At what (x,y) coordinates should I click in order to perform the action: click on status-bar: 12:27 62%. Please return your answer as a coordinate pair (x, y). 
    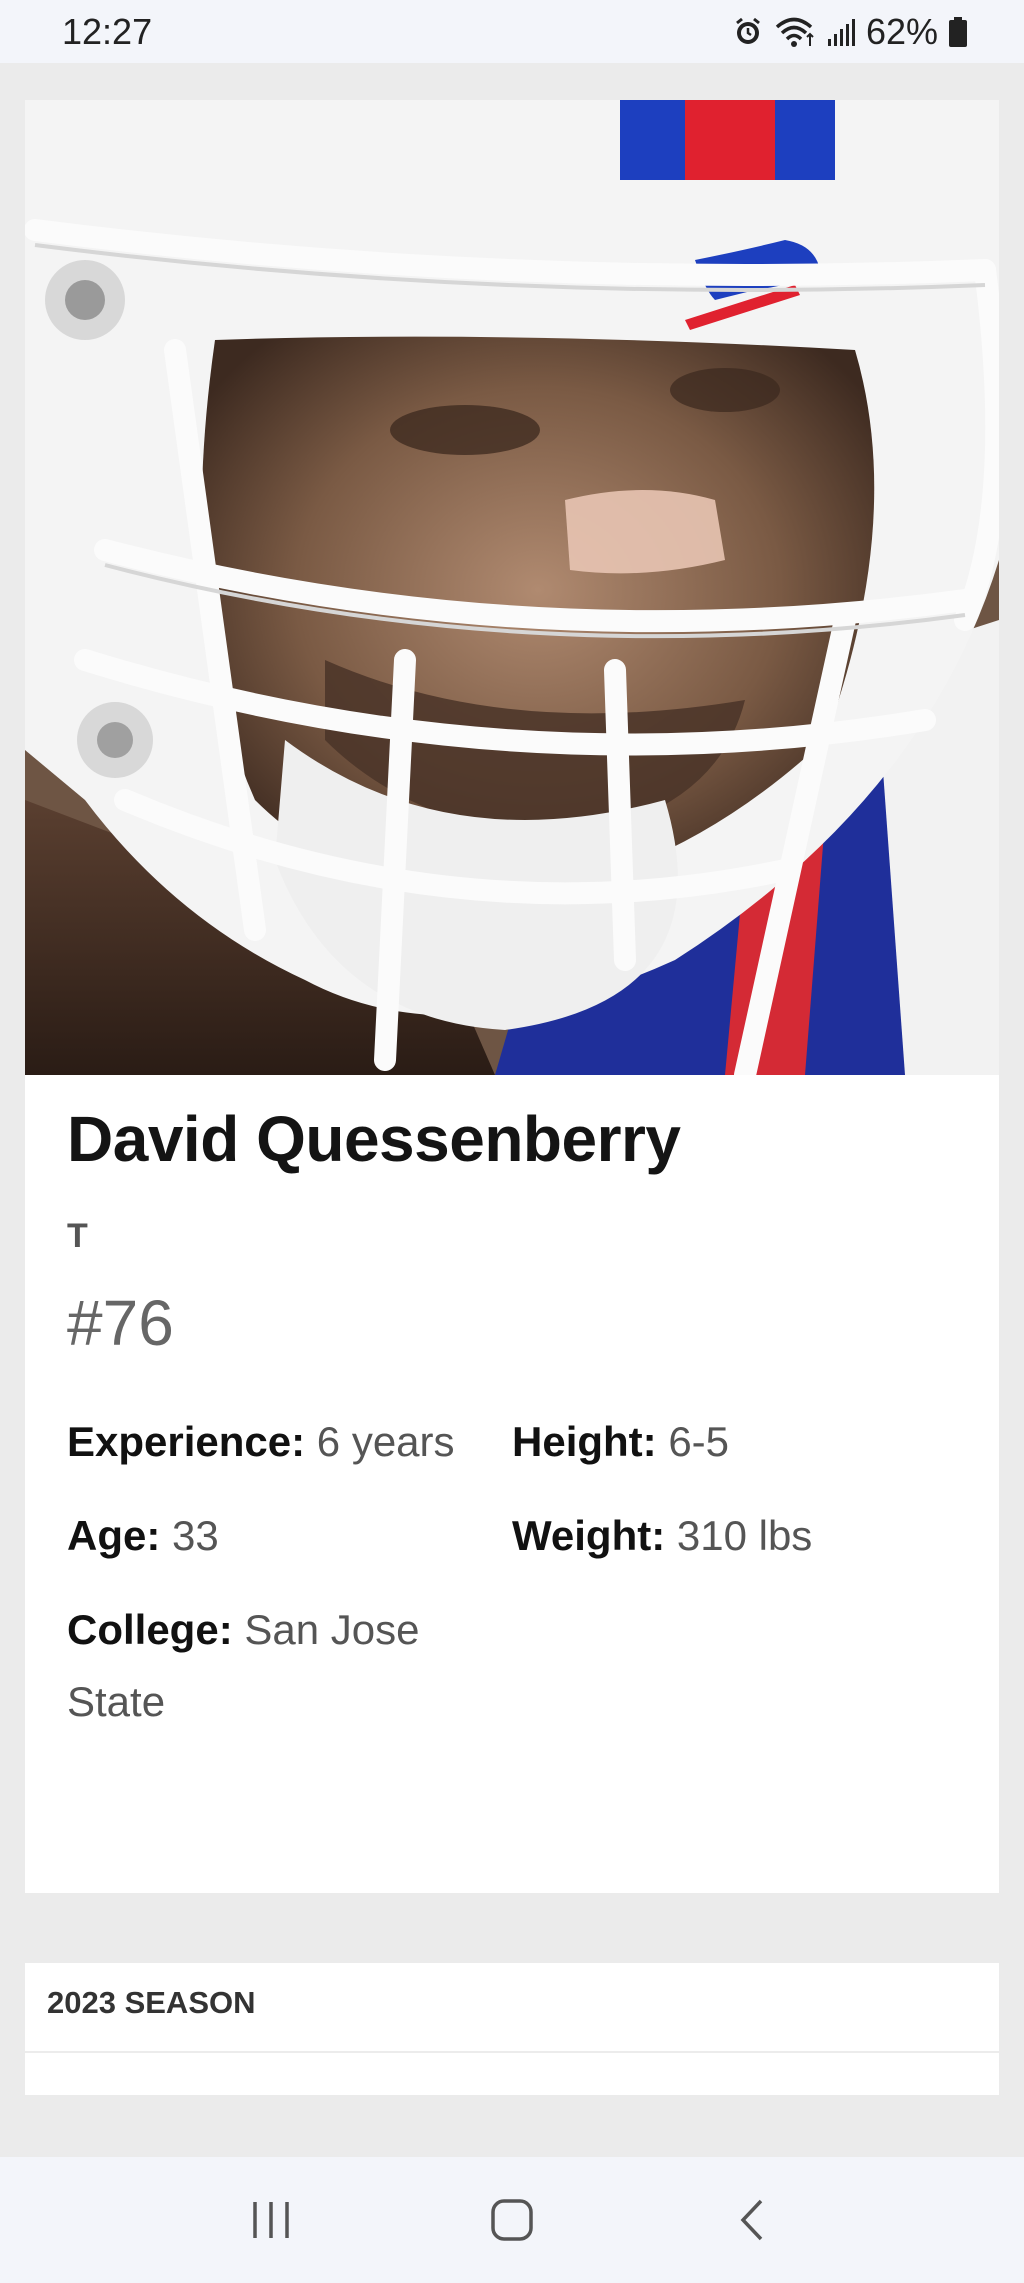
    Looking at the image, I should click on (512, 31).